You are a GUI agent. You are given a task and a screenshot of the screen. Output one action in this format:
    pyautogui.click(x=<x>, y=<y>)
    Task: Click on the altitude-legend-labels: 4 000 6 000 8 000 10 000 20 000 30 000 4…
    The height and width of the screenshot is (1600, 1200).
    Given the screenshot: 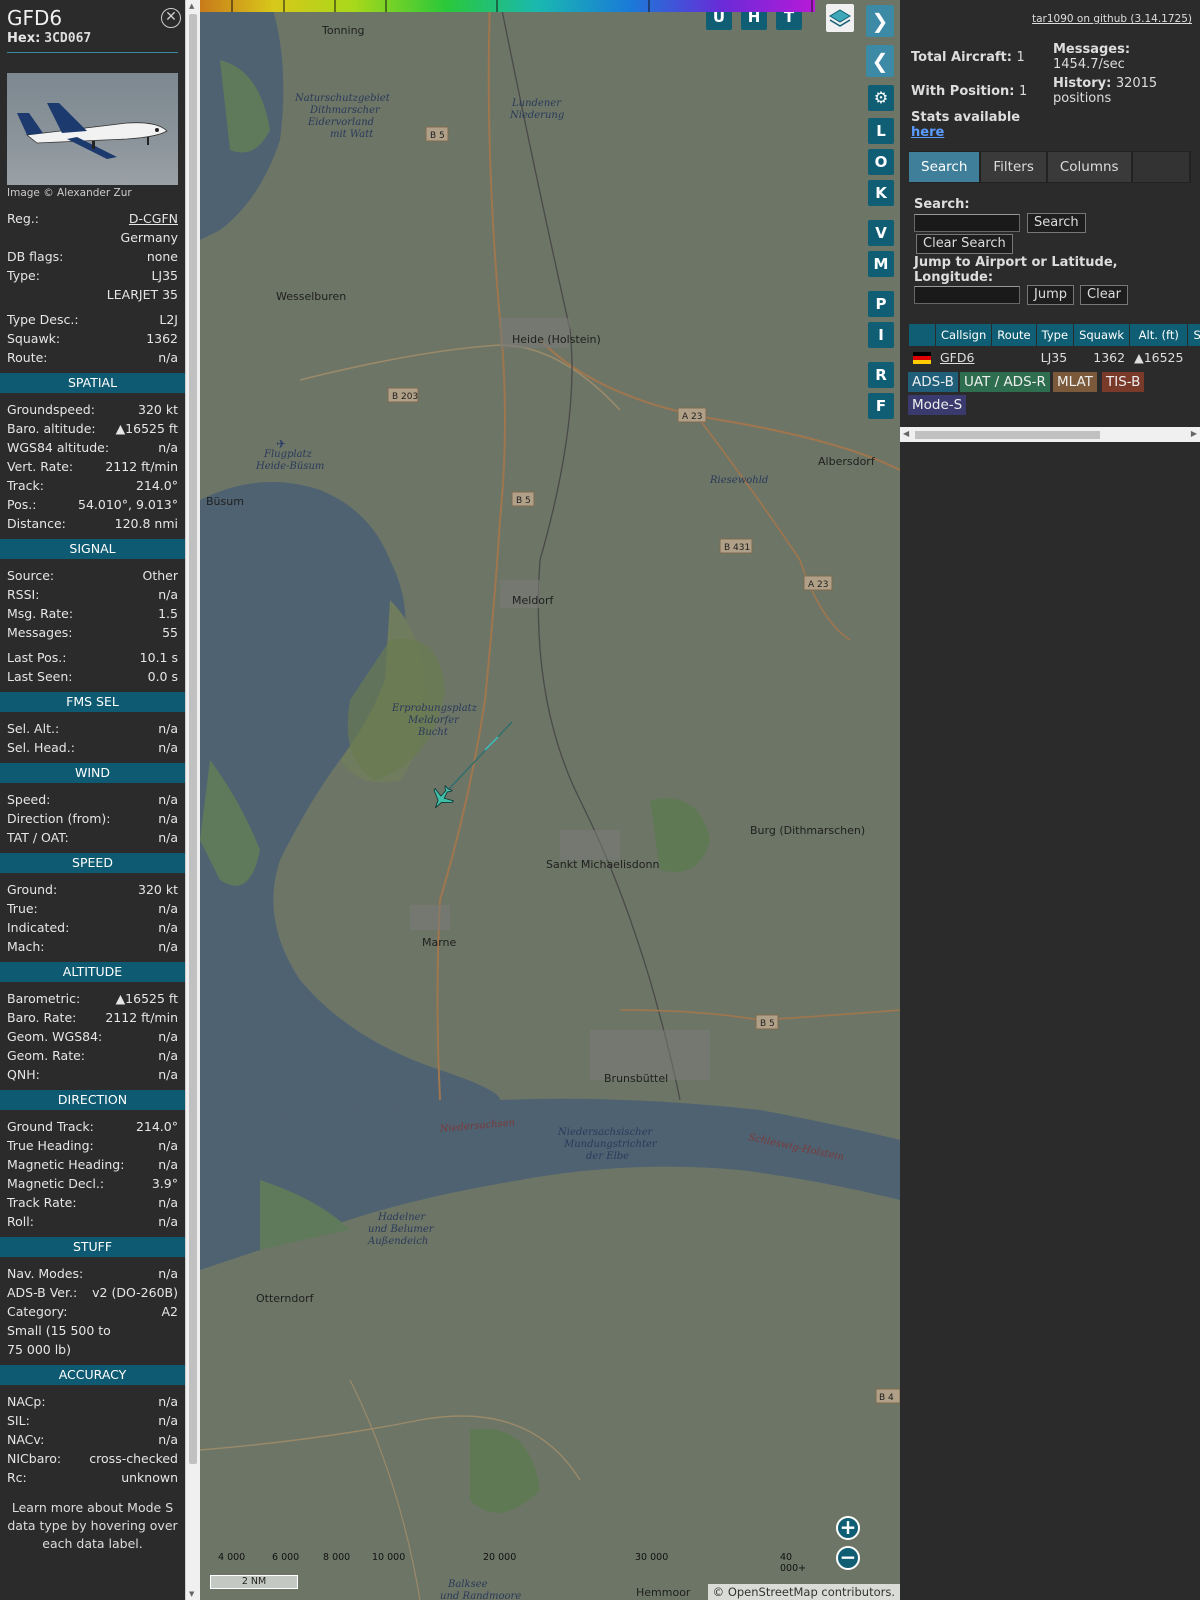 What is the action you would take?
    pyautogui.click(x=510, y=1563)
    